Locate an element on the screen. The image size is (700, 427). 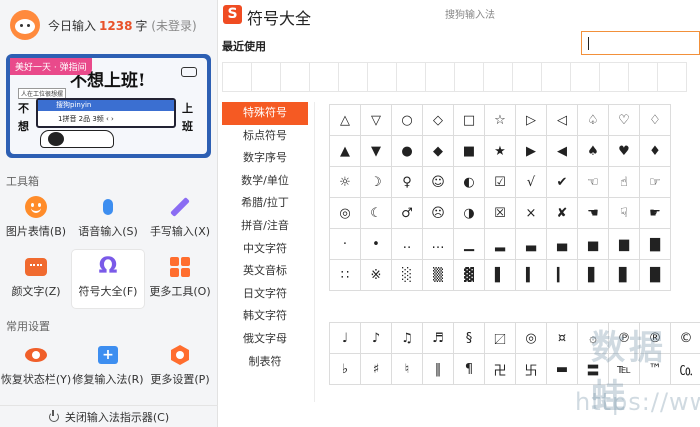
symbol-cell: ☹ is located at coordinates (438, 213).